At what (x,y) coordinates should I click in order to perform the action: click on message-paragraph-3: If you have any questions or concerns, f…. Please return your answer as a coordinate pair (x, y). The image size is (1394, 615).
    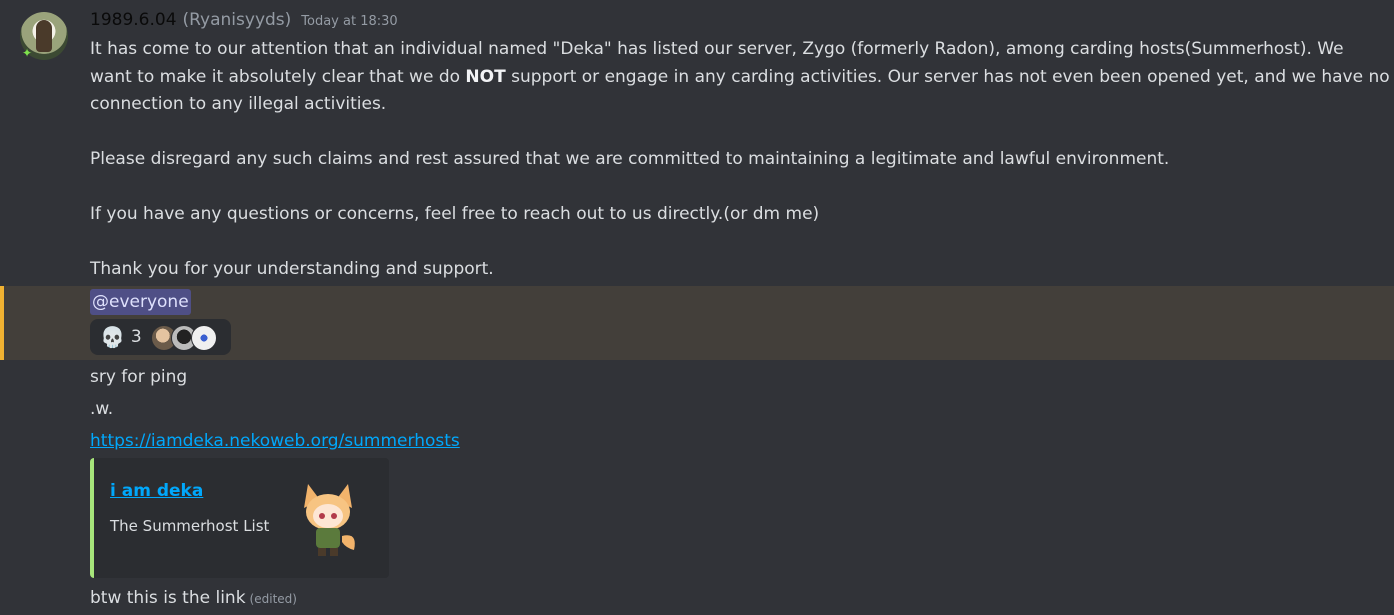
    Looking at the image, I should click on (455, 214).